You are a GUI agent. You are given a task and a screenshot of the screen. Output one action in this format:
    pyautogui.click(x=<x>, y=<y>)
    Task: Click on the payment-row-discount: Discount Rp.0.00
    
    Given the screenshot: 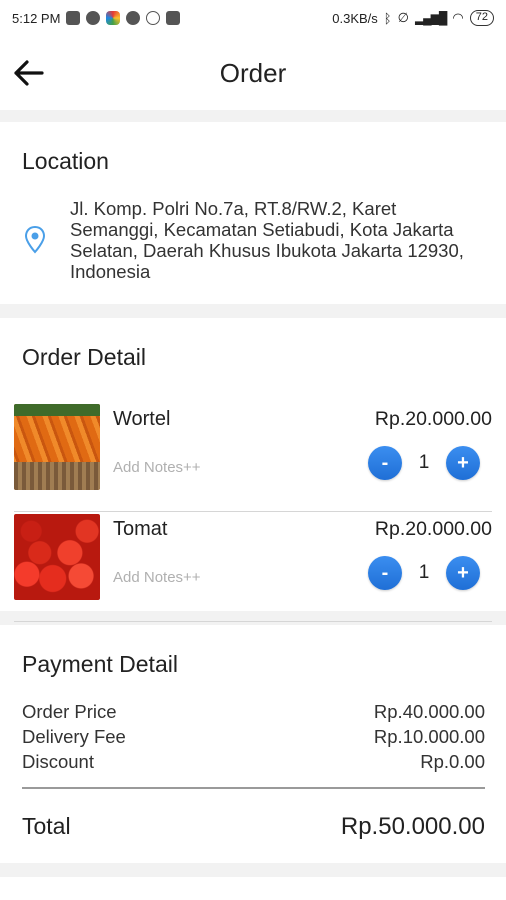 What is the action you would take?
    pyautogui.click(x=253, y=762)
    